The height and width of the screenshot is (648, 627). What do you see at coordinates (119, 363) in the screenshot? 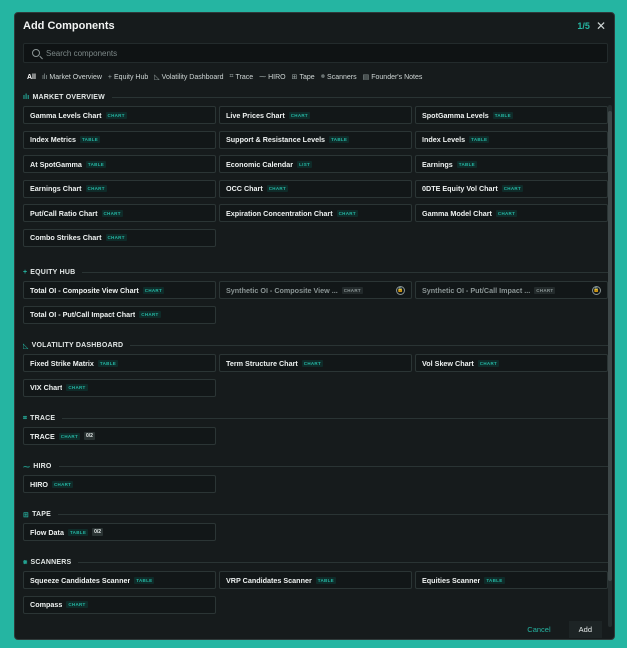
I see `component-card: Fixed Strike Matrix TABLE` at bounding box center [119, 363].